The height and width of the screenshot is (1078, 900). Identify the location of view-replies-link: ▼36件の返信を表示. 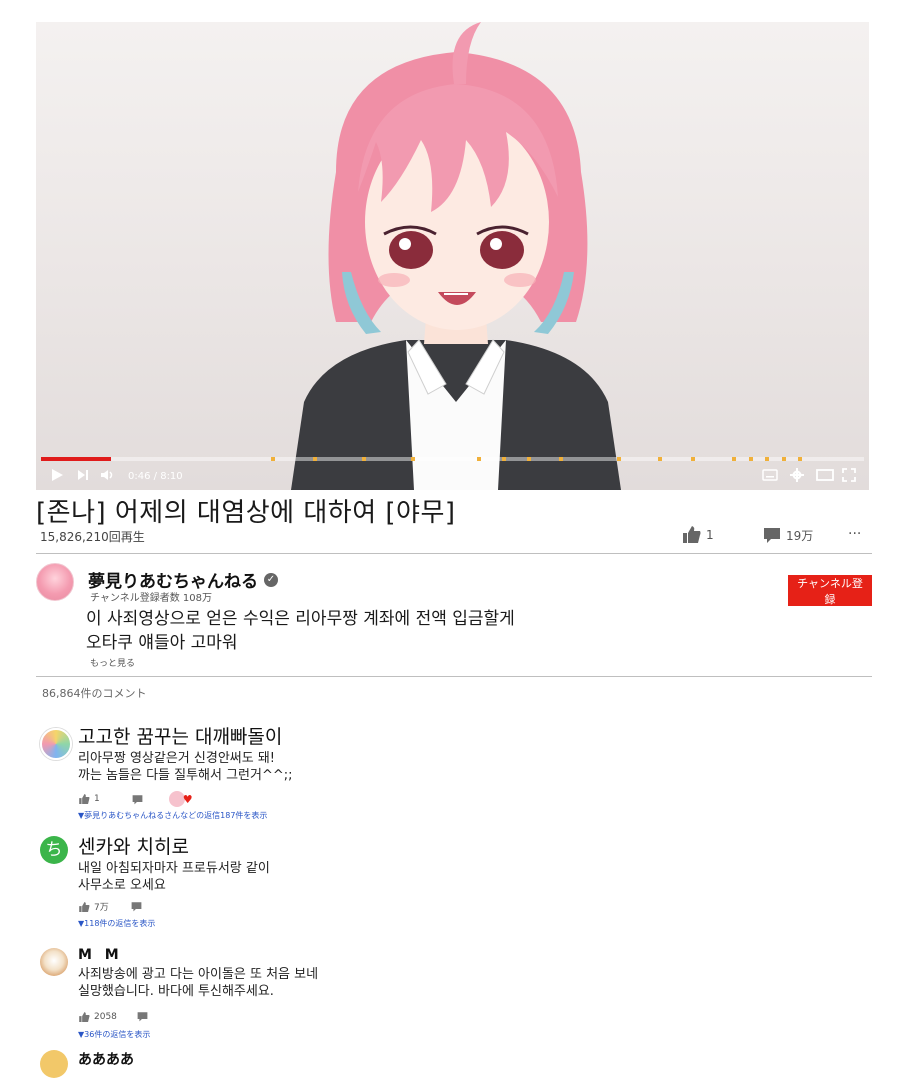
(114, 1034).